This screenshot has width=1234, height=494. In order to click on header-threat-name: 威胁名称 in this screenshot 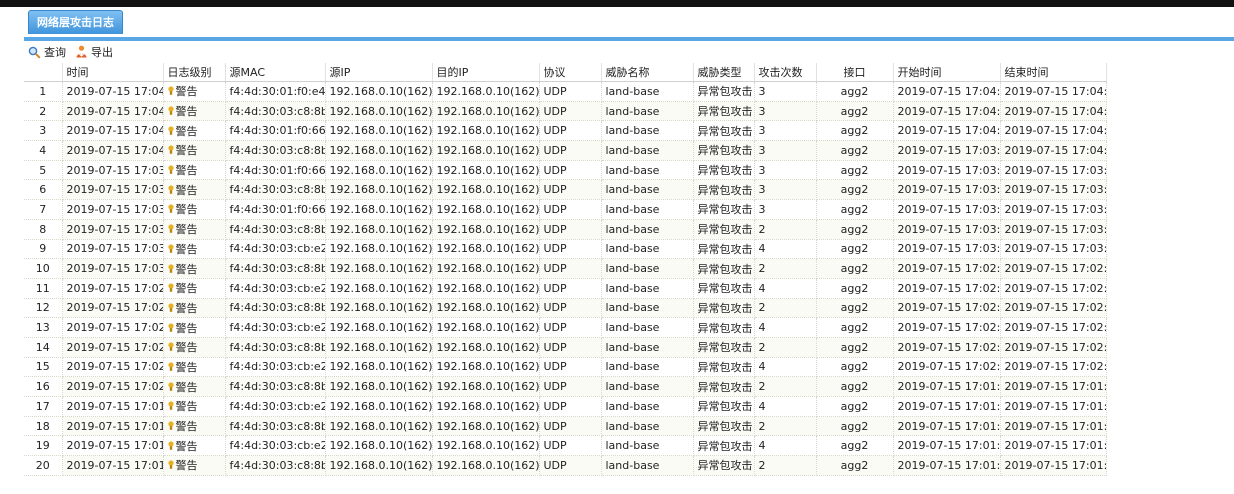, I will do `click(647, 72)`.